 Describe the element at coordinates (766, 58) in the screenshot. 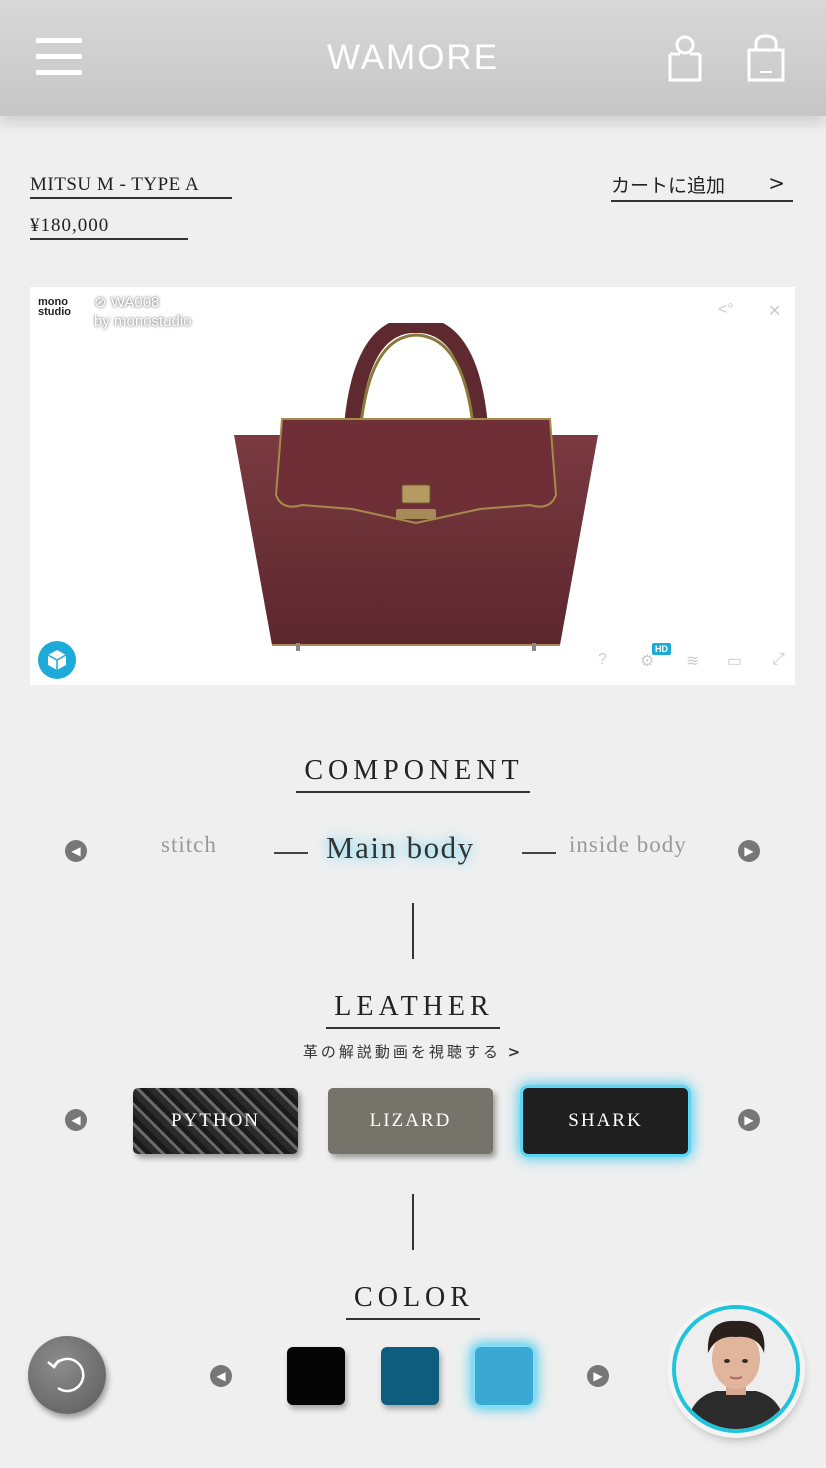

I see `shopping-bag-icon` at that location.